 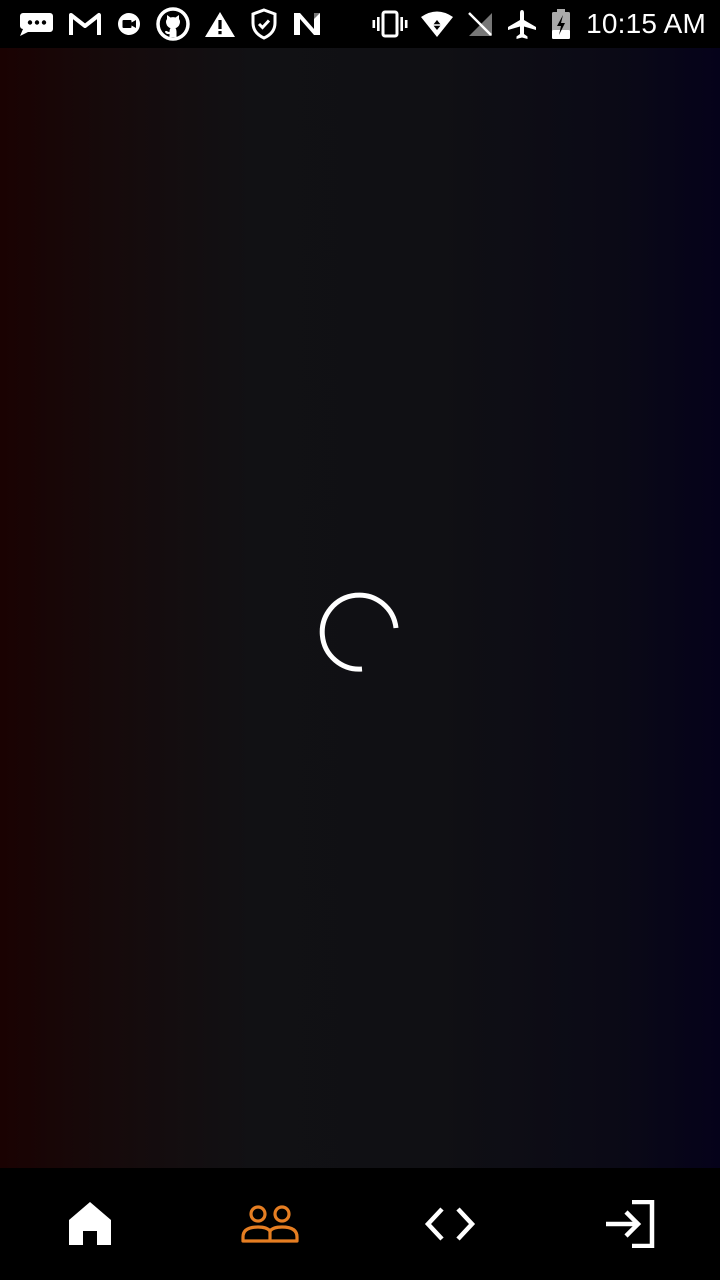 I want to click on bottom-navigation, so click(x=360, y=1224).